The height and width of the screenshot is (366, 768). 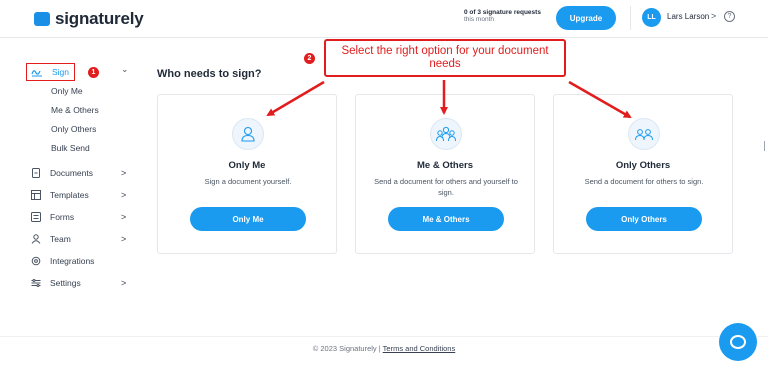 I want to click on chat-icon, so click(x=738, y=342).